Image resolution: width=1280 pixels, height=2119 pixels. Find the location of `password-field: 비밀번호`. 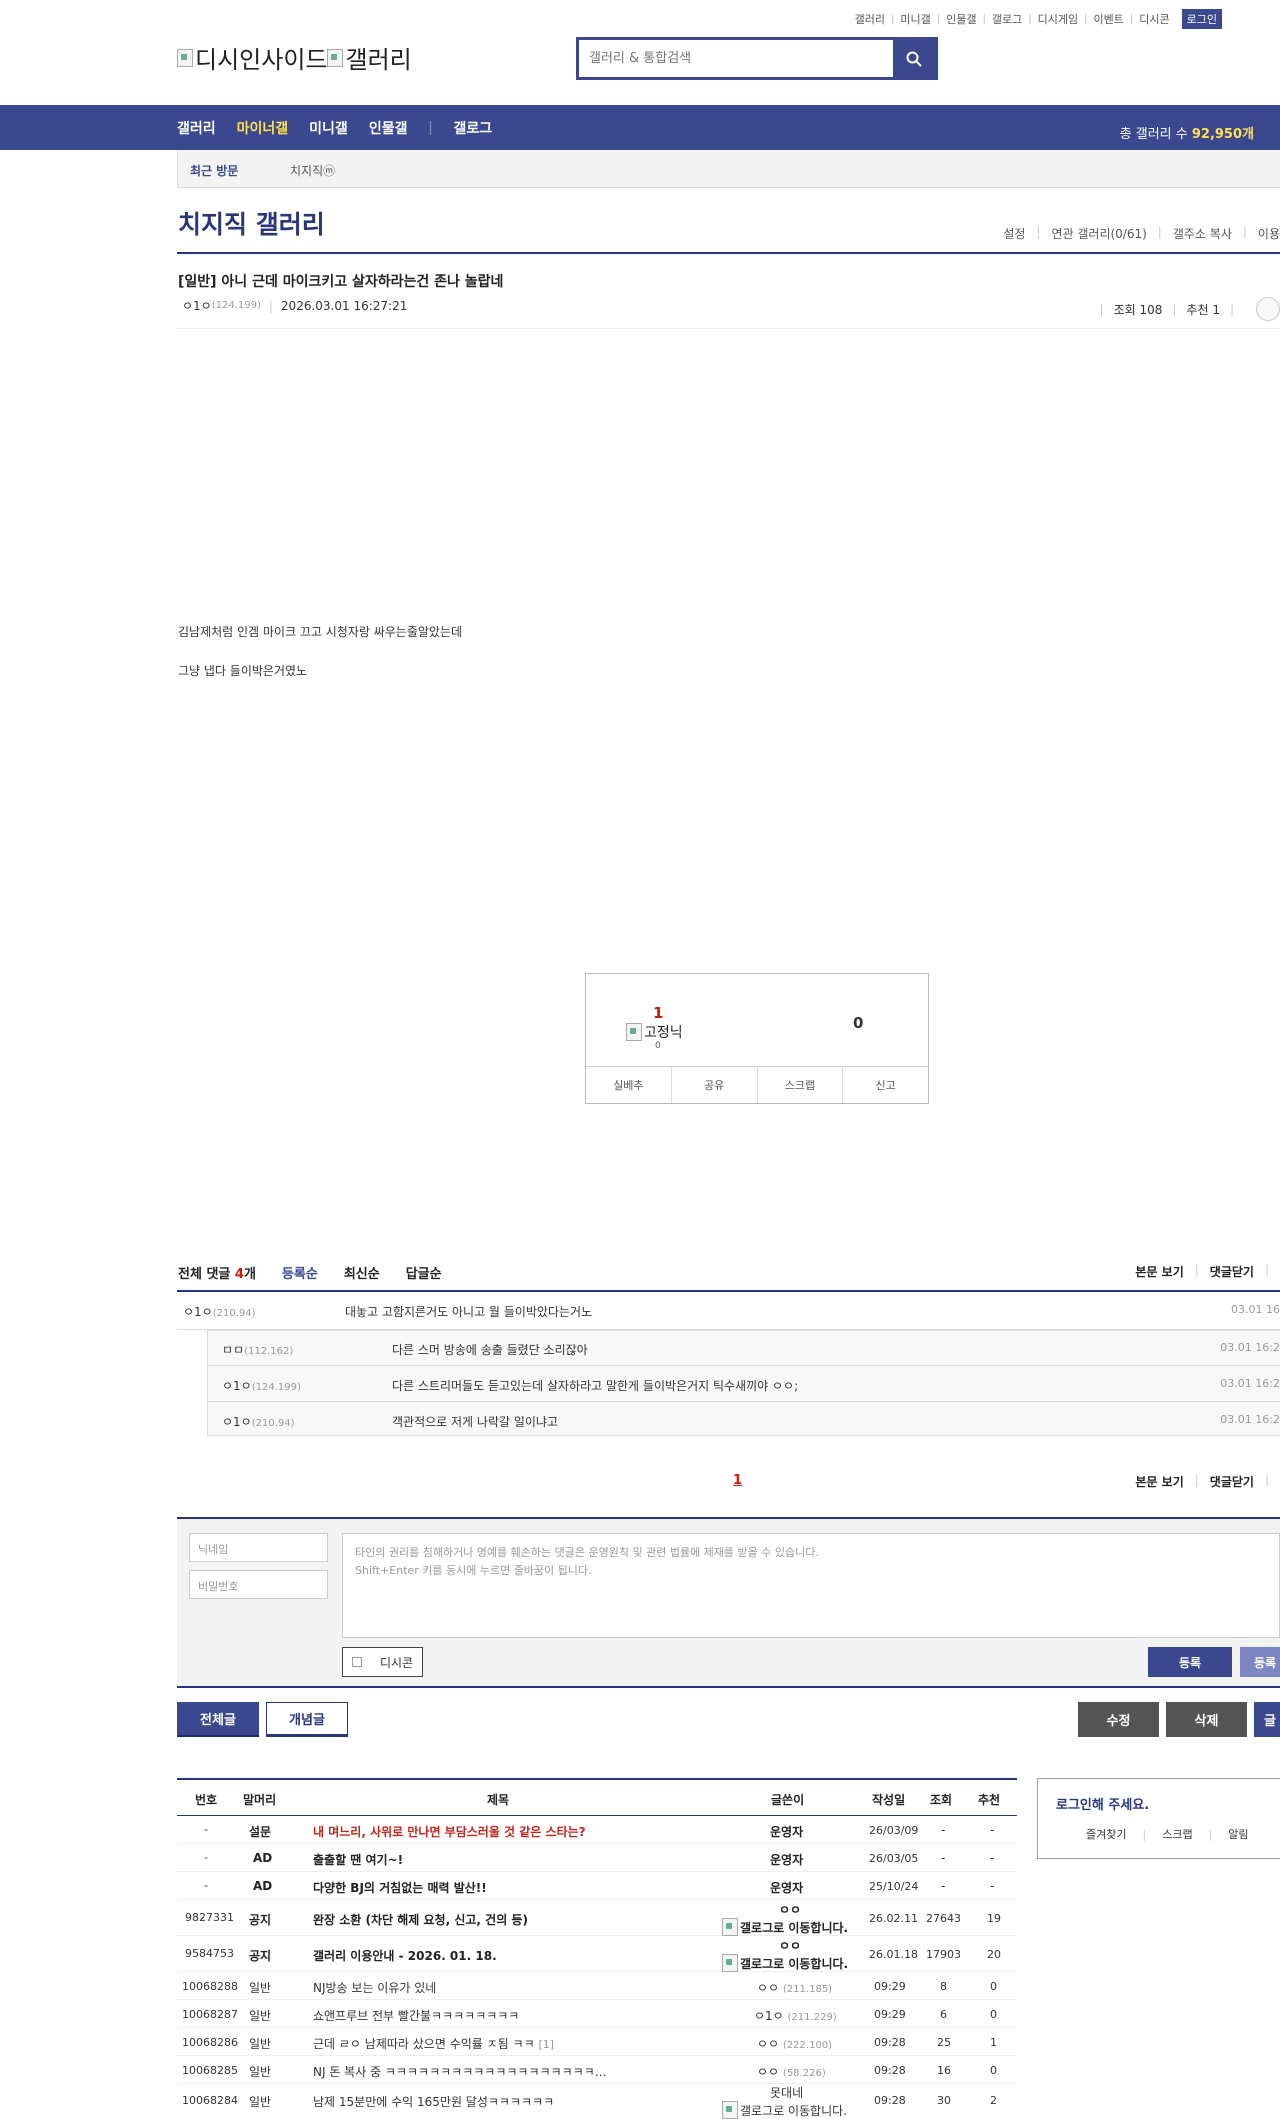

password-field: 비밀번호 is located at coordinates (258, 1584).